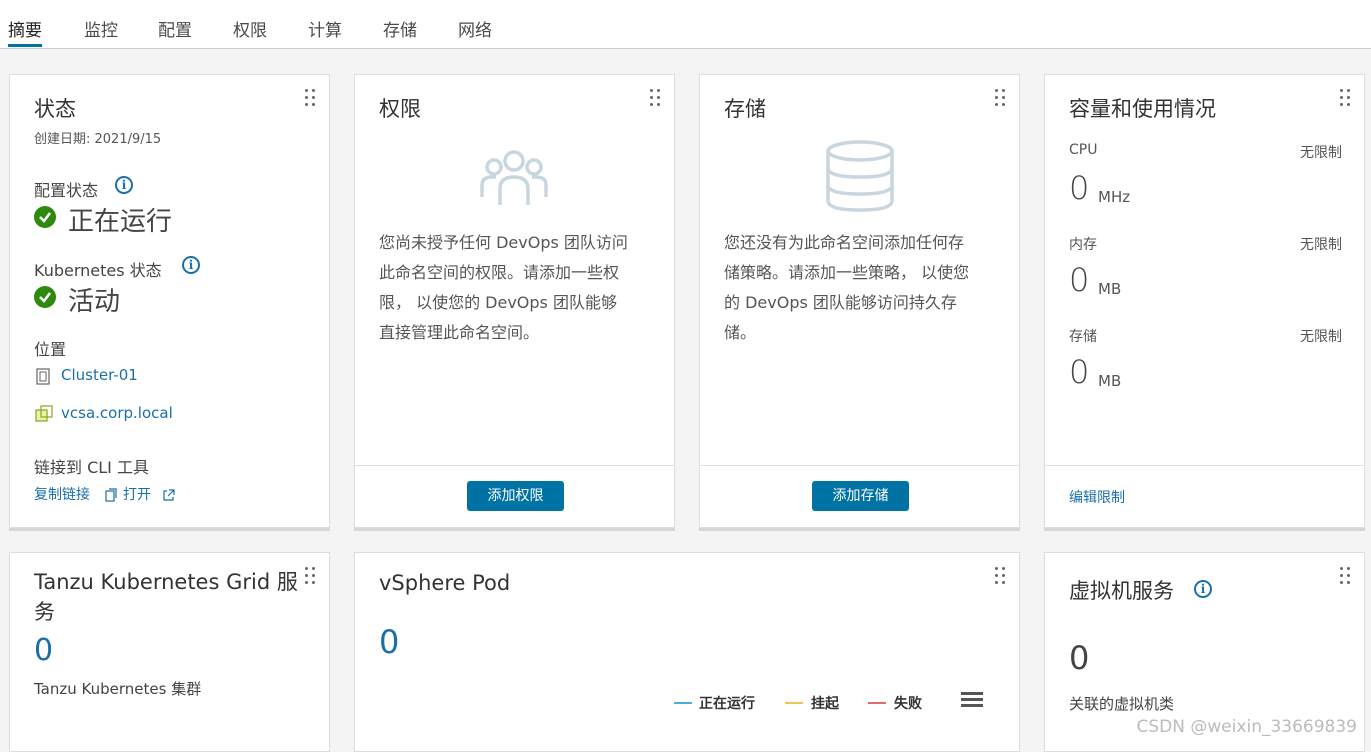 This screenshot has height=752, width=1371. What do you see at coordinates (908, 704) in the screenshot?
I see `legend-failed: 失败` at bounding box center [908, 704].